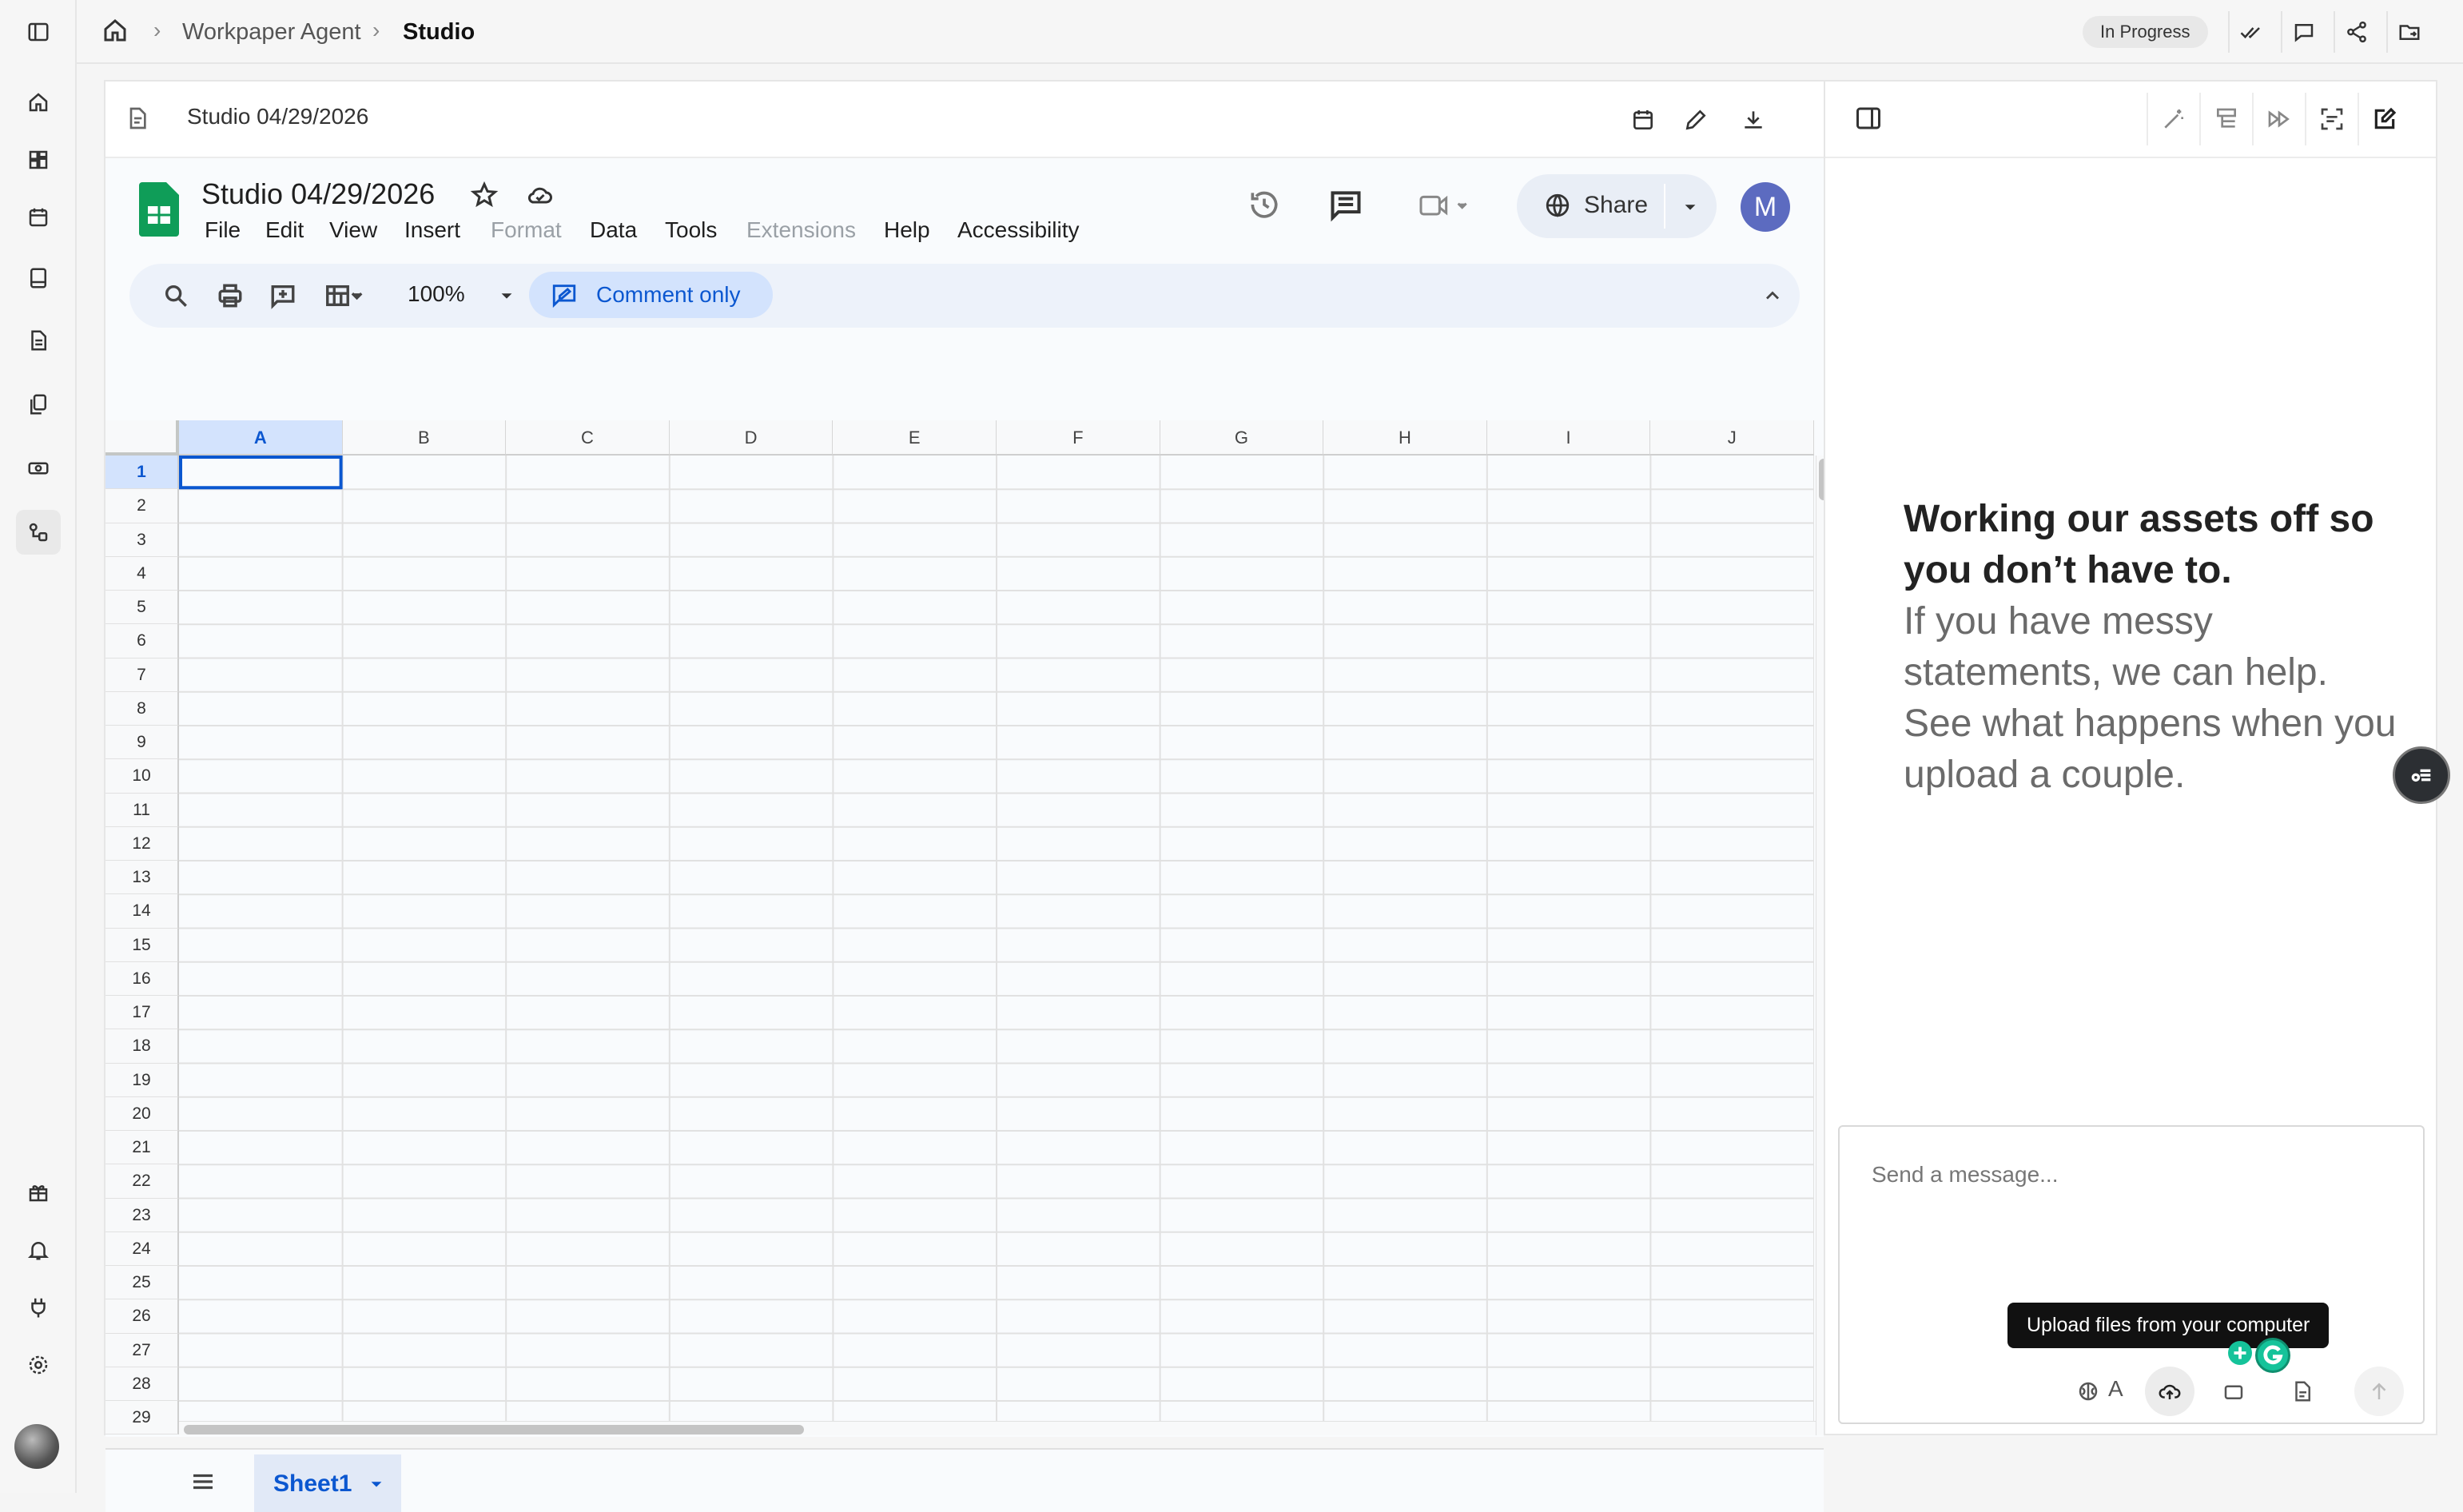 This screenshot has width=2463, height=1512. I want to click on share-button: Share, so click(1617, 206).